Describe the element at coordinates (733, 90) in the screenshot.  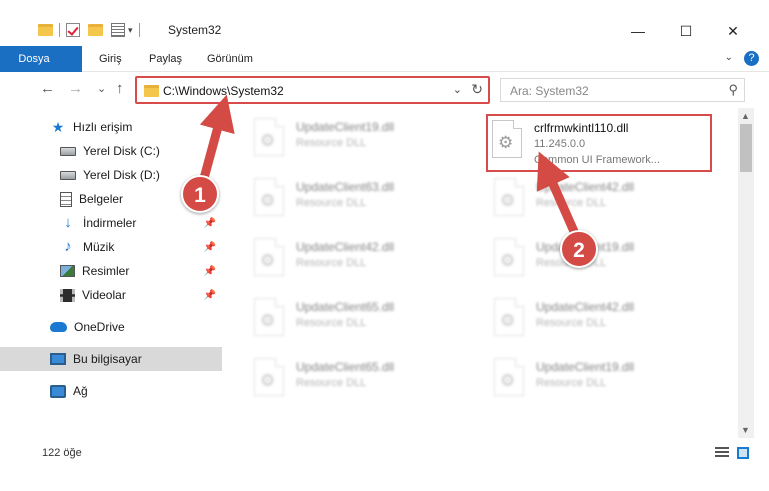
I see `search-icon: ⚲` at that location.